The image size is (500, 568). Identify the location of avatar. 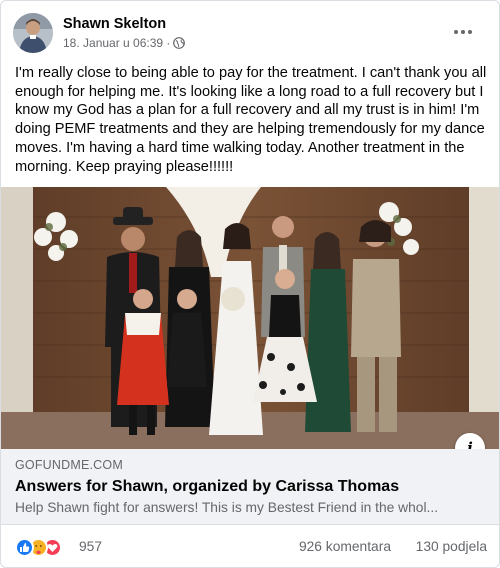
(33, 33).